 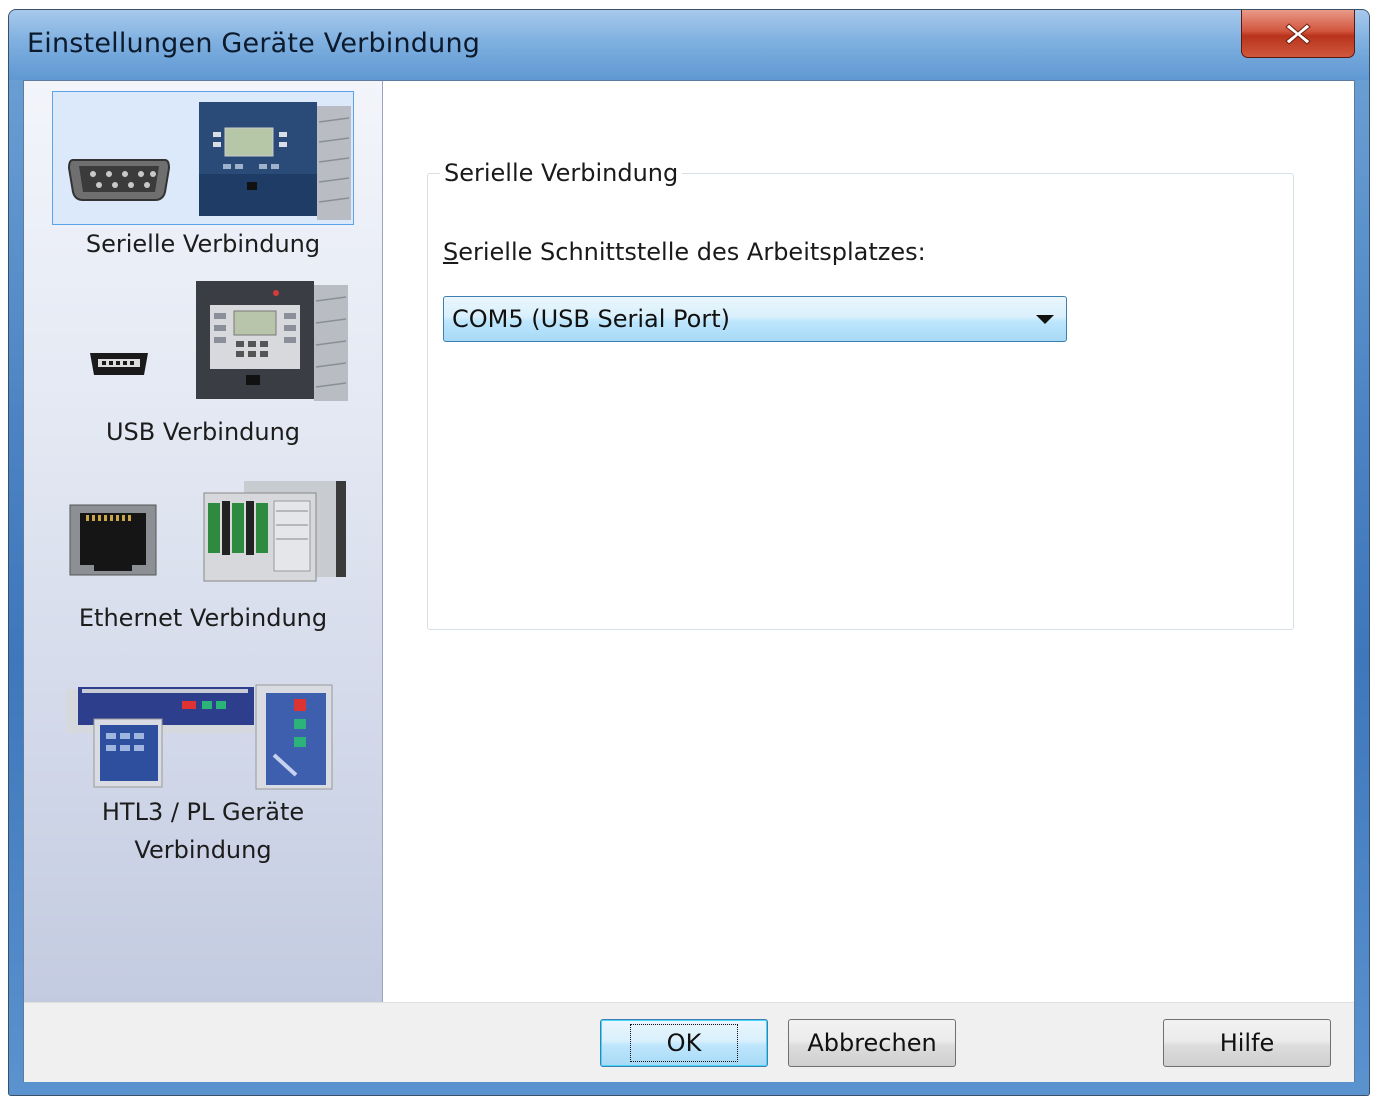 I want to click on button-bar: OK Abbrechen Hilfe, so click(x=689, y=1042).